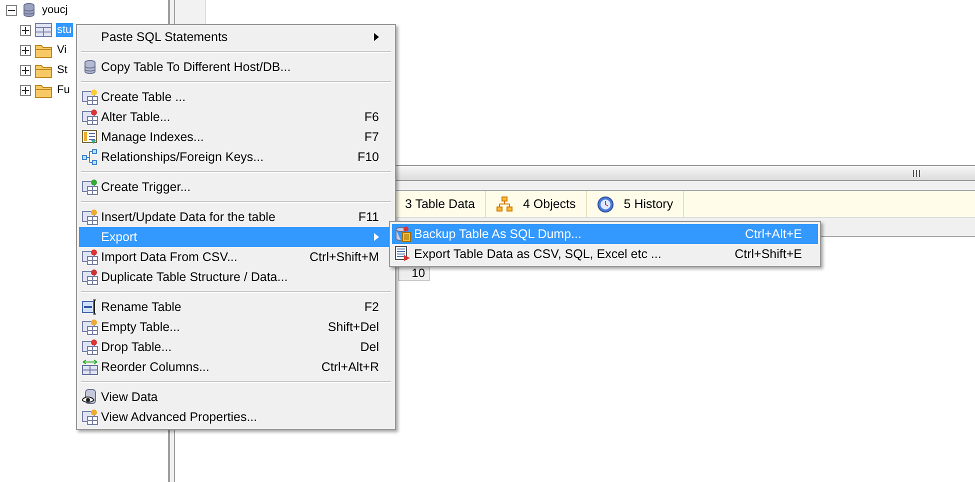  I want to click on menu-item: Drop Table... Del, so click(236, 347).